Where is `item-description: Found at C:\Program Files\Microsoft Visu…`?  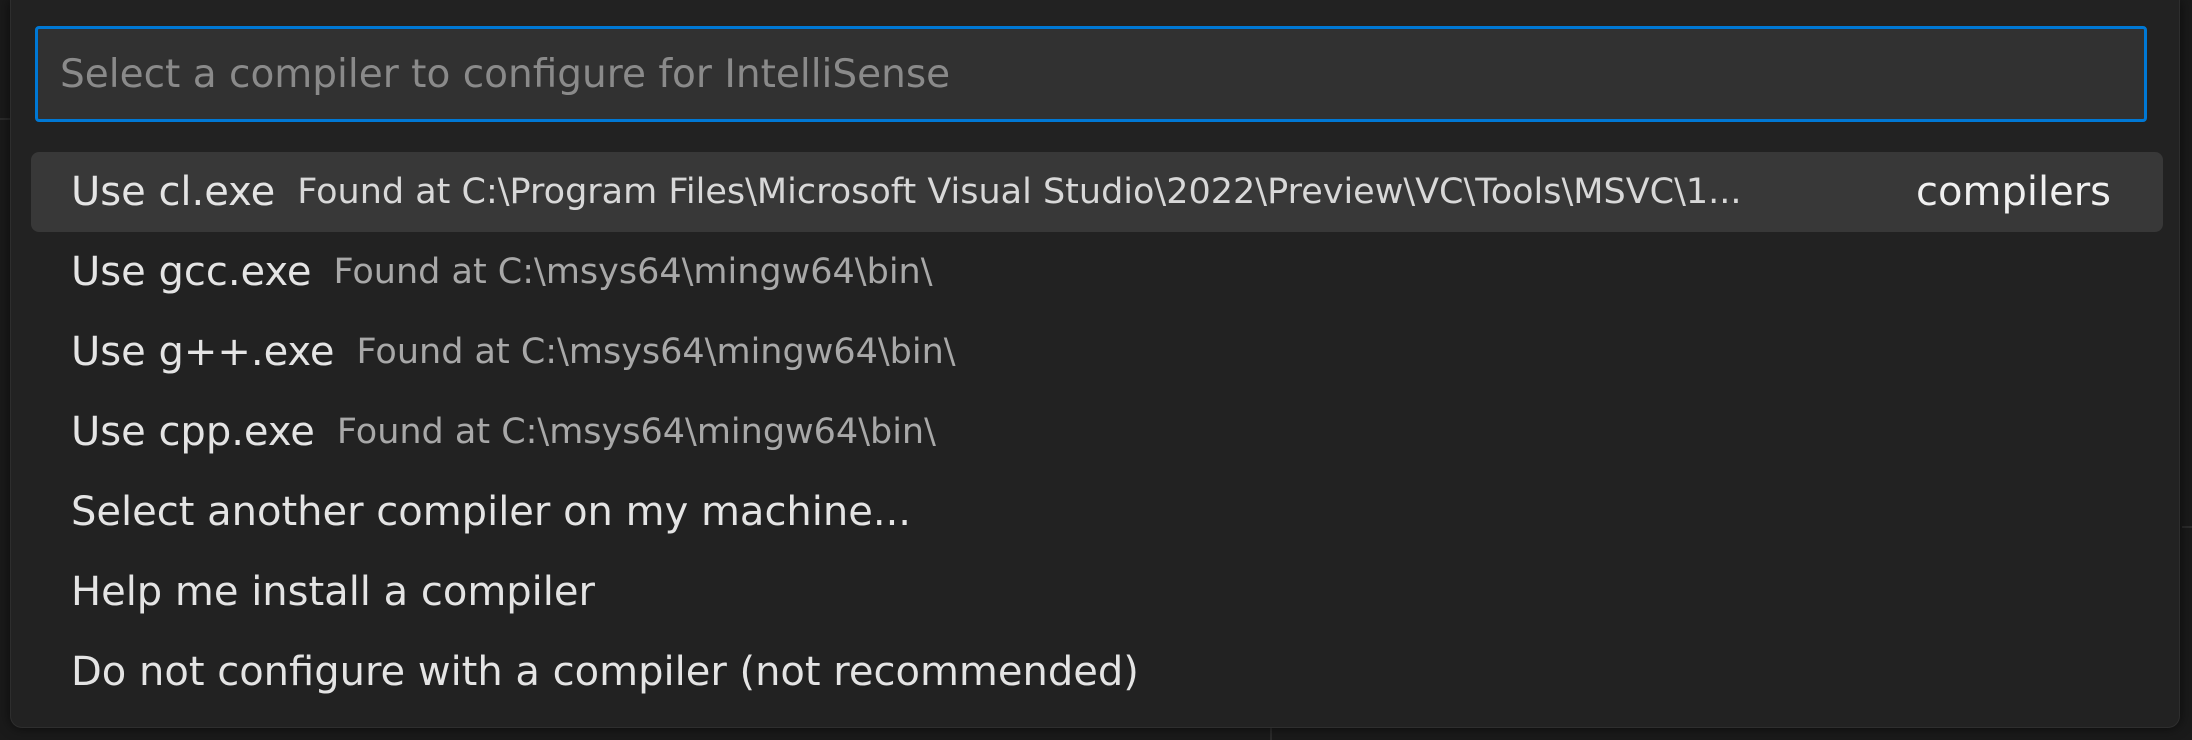 item-description: Found at C:\Program Files\Microsoft Visu… is located at coordinates (1019, 192).